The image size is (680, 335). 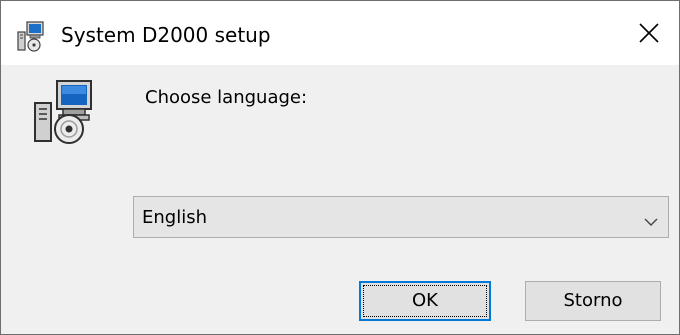 What do you see at coordinates (401, 217) in the screenshot?
I see `language-select: English` at bounding box center [401, 217].